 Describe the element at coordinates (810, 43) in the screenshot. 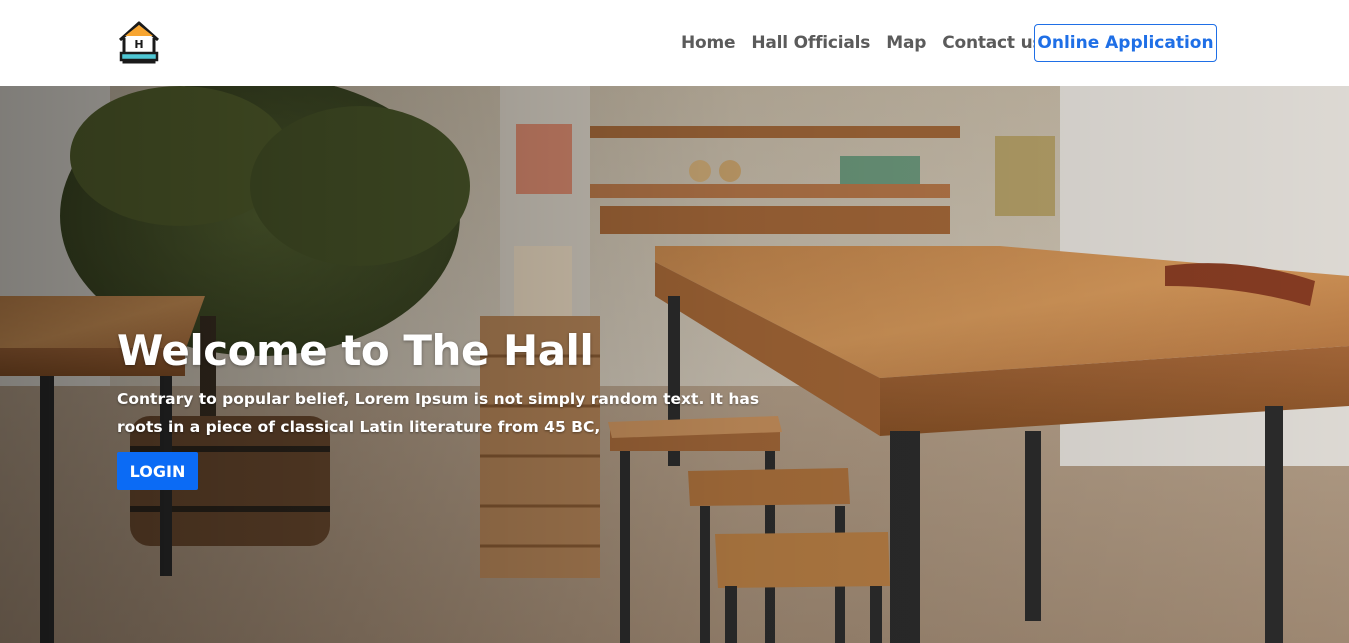

I see `nav-link-hall-officials: Hall Officials` at that location.